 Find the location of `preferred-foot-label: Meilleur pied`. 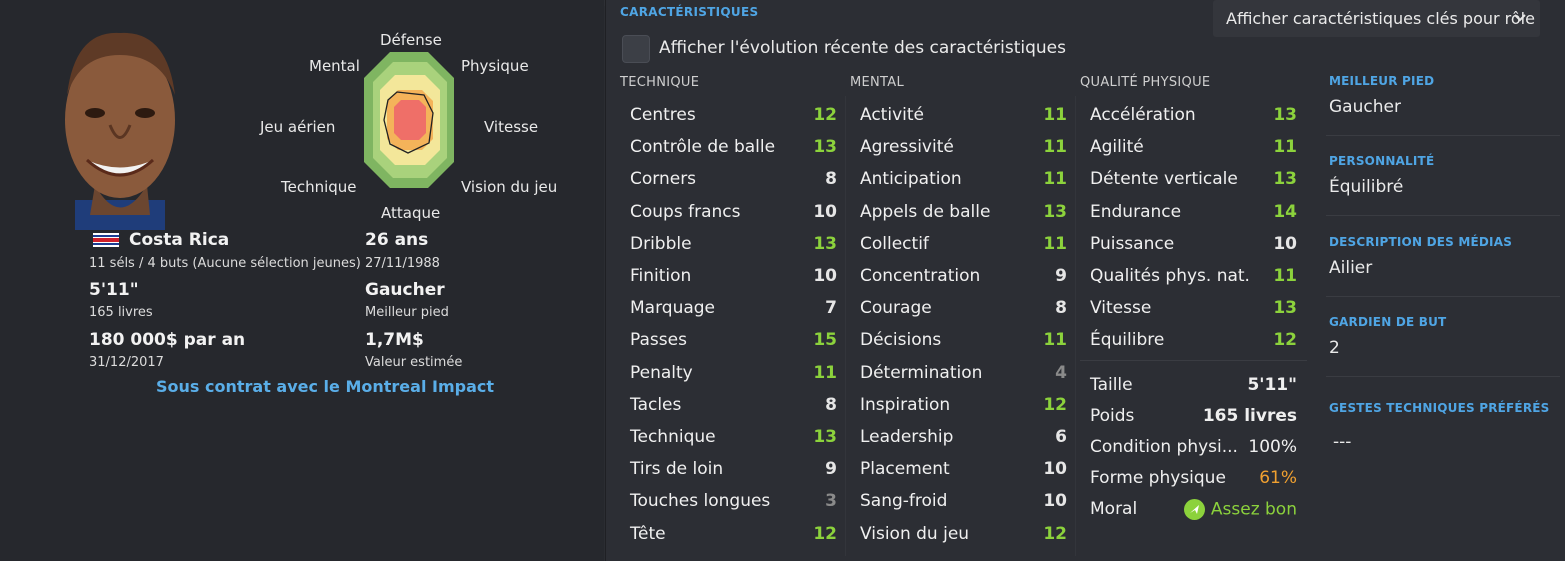

preferred-foot-label: Meilleur pied is located at coordinates (407, 312).